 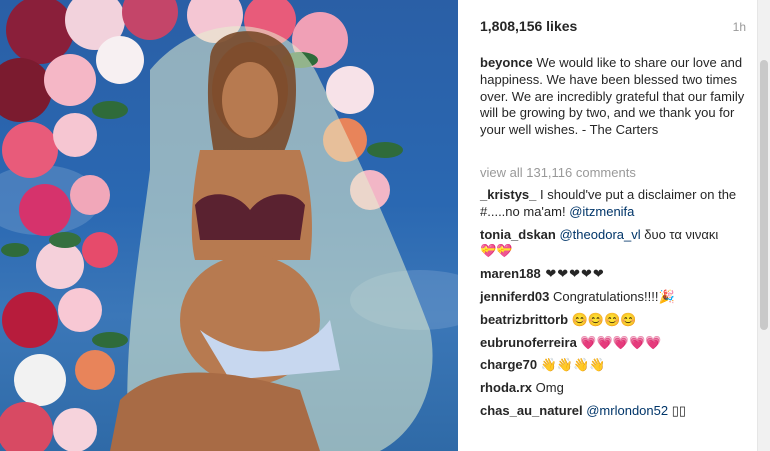 What do you see at coordinates (616, 365) in the screenshot?
I see `comment: charge70 👋👋👋👋` at bounding box center [616, 365].